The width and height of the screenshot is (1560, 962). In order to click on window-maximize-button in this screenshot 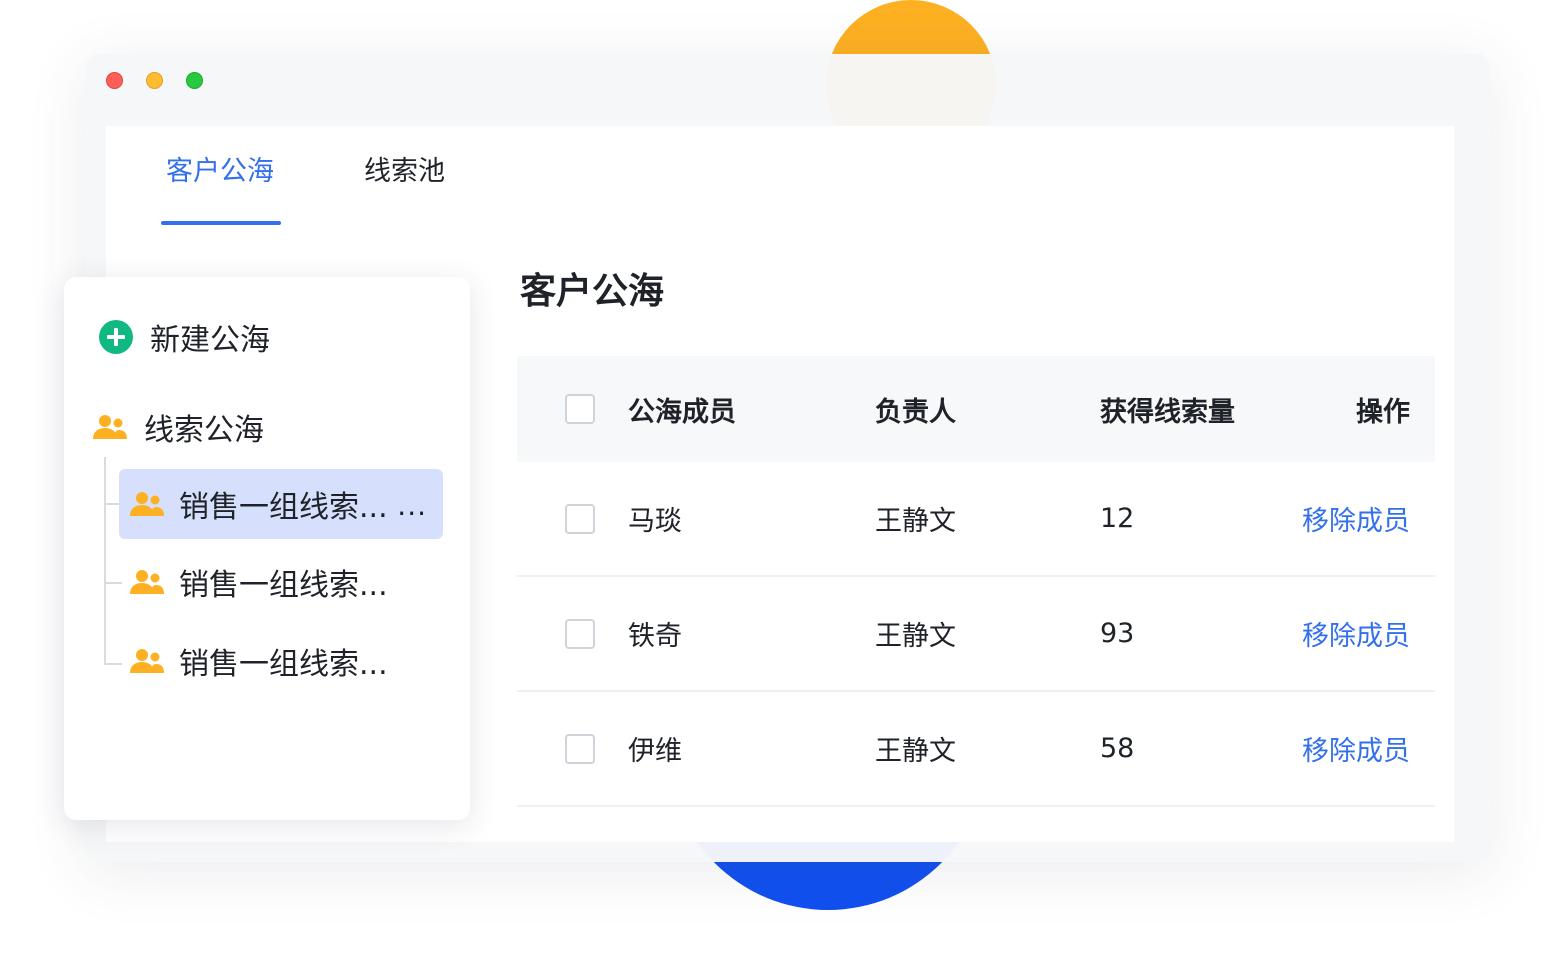, I will do `click(194, 80)`.